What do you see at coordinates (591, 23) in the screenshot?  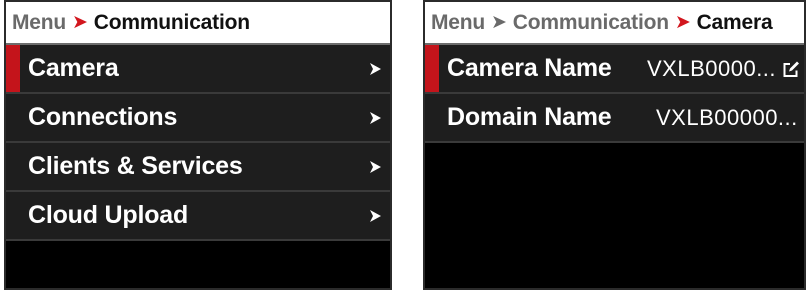 I see `breadcrumb-communication: Communication` at bounding box center [591, 23].